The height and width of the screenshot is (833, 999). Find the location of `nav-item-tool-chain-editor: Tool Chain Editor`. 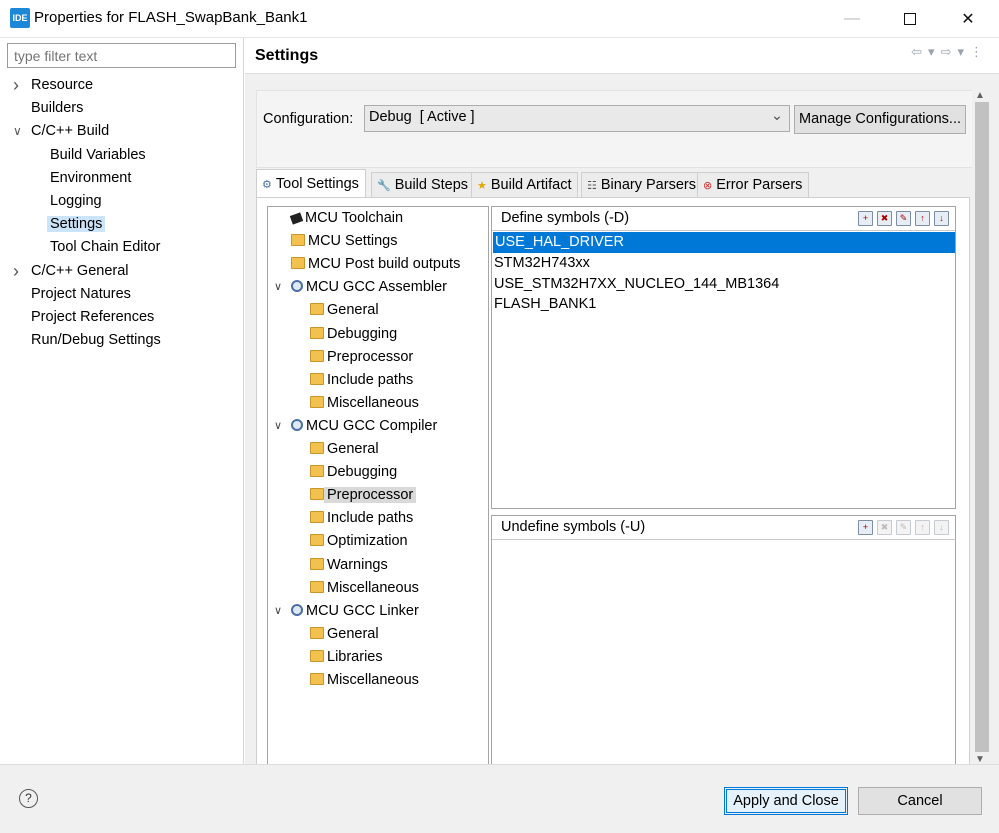

nav-item-tool-chain-editor: Tool Chain Editor is located at coordinates (105, 247).